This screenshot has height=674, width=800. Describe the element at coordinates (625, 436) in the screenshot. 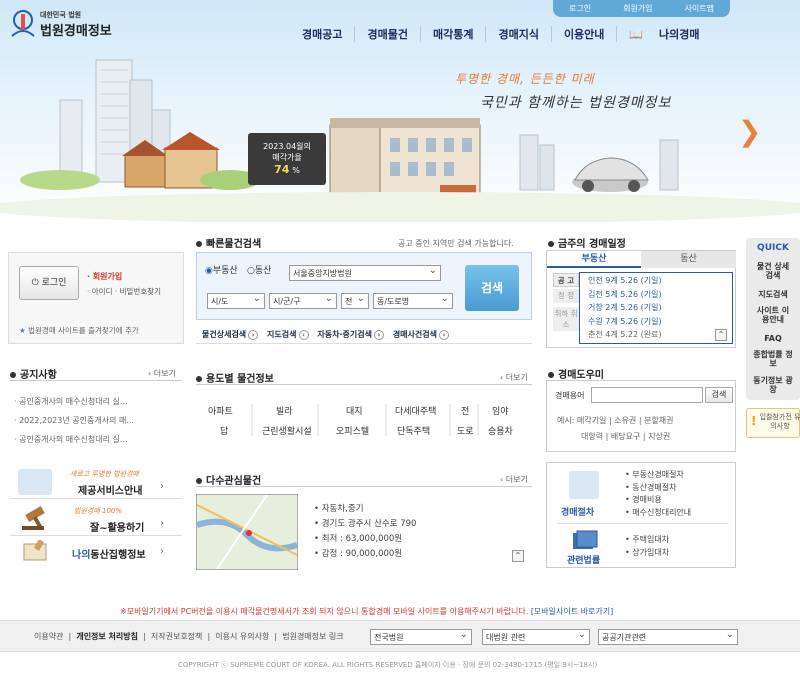

I see `example-term: 배당요구` at that location.